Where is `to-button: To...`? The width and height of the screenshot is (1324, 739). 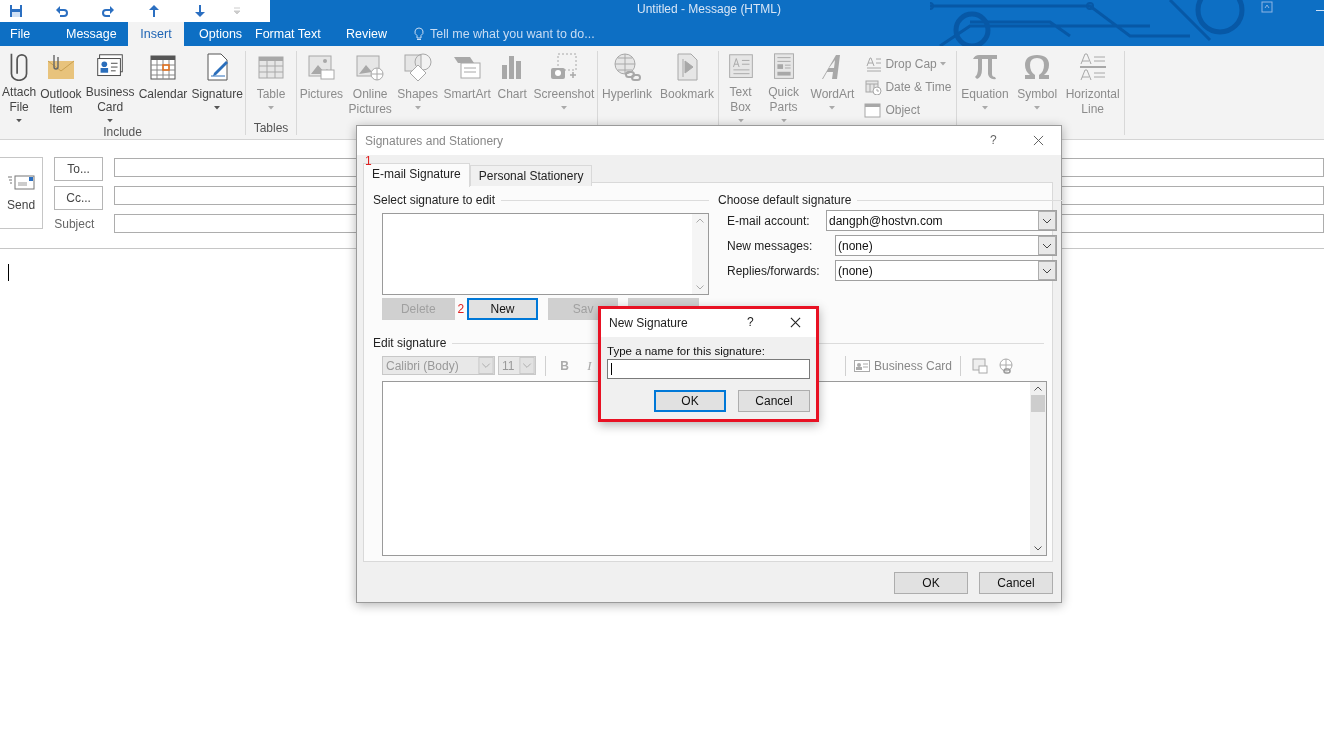
to-button: To... is located at coordinates (78, 169).